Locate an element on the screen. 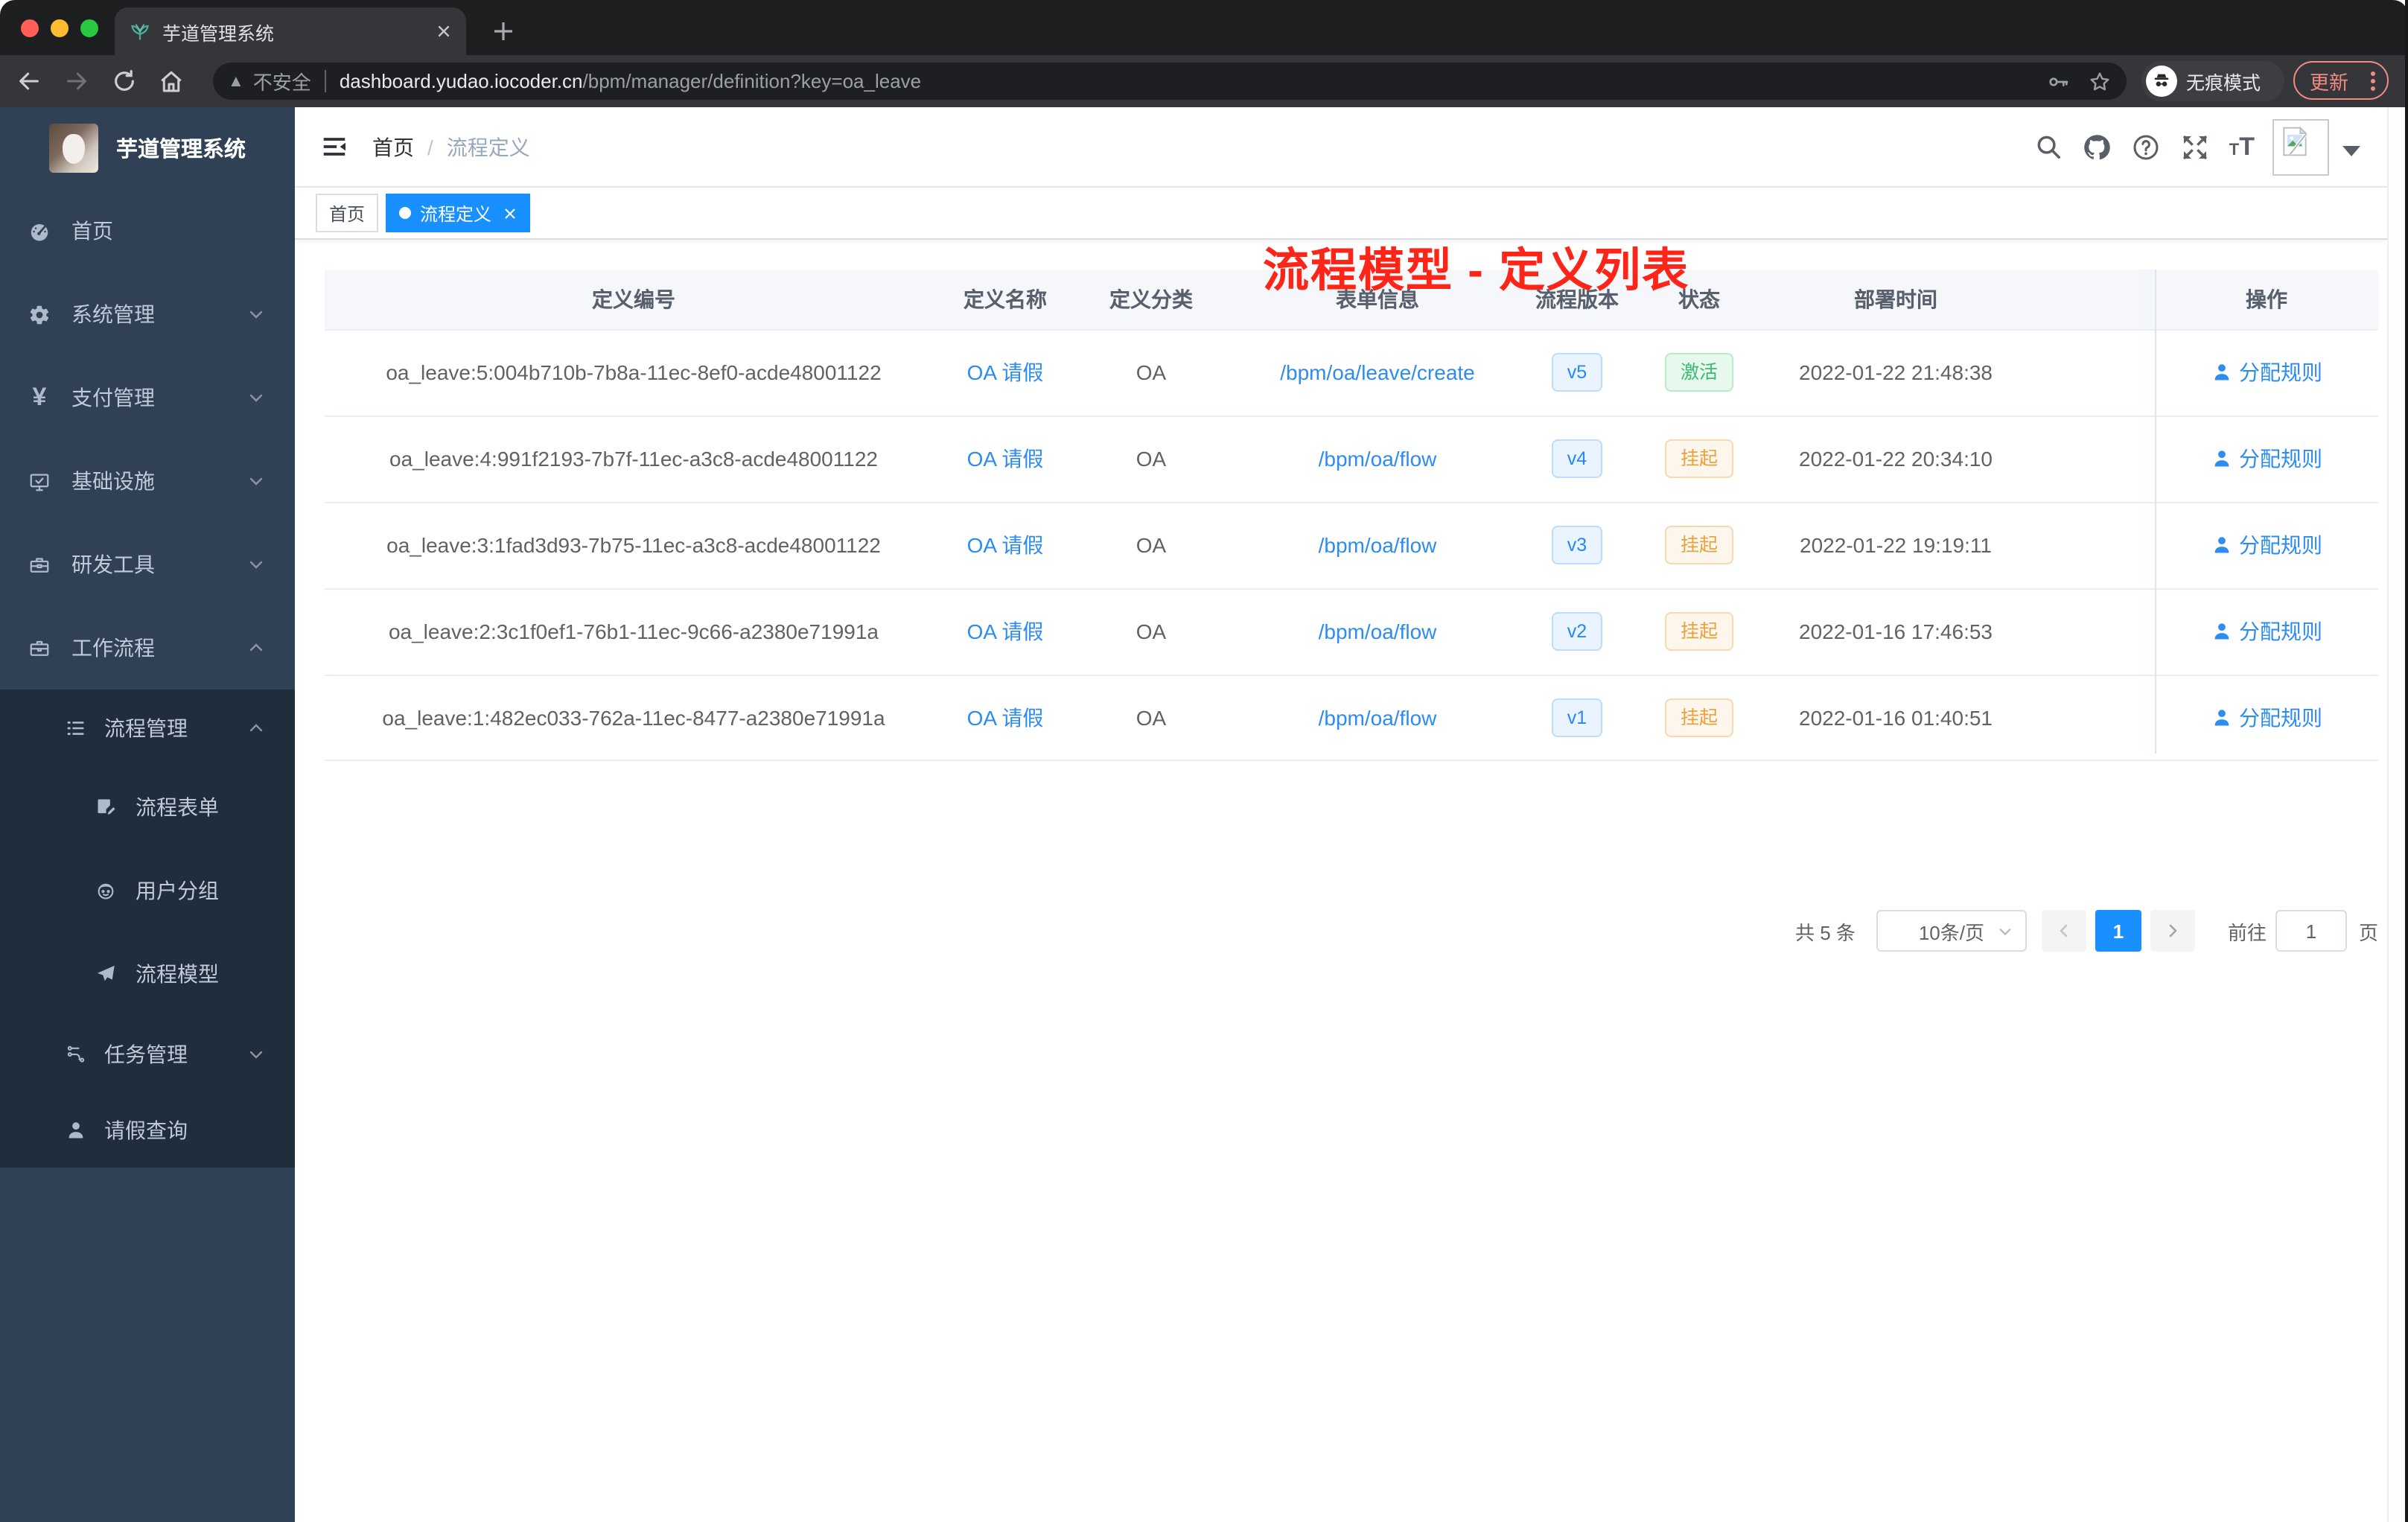  sidebar-item-user-group: 用户分组 is located at coordinates (147, 890).